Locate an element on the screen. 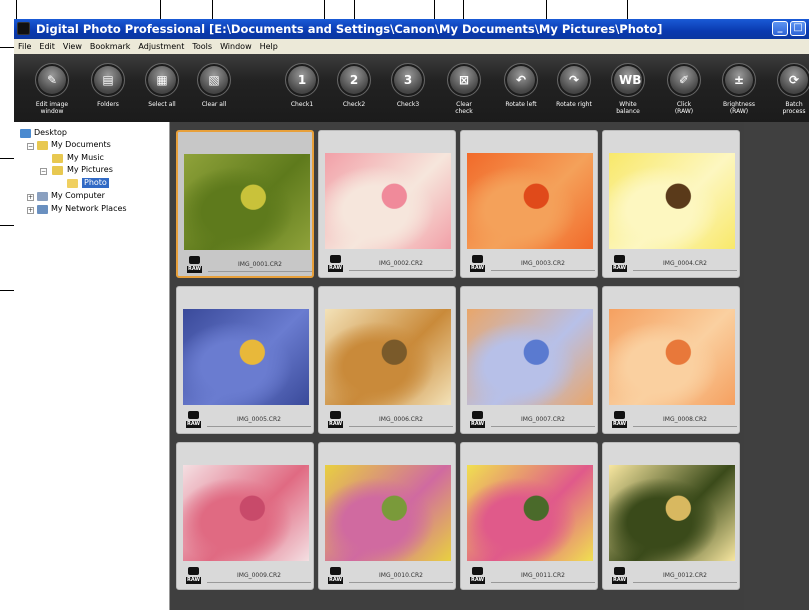 The image size is (809, 610). toolbar-button-label: Folders is located at coordinates (108, 104).